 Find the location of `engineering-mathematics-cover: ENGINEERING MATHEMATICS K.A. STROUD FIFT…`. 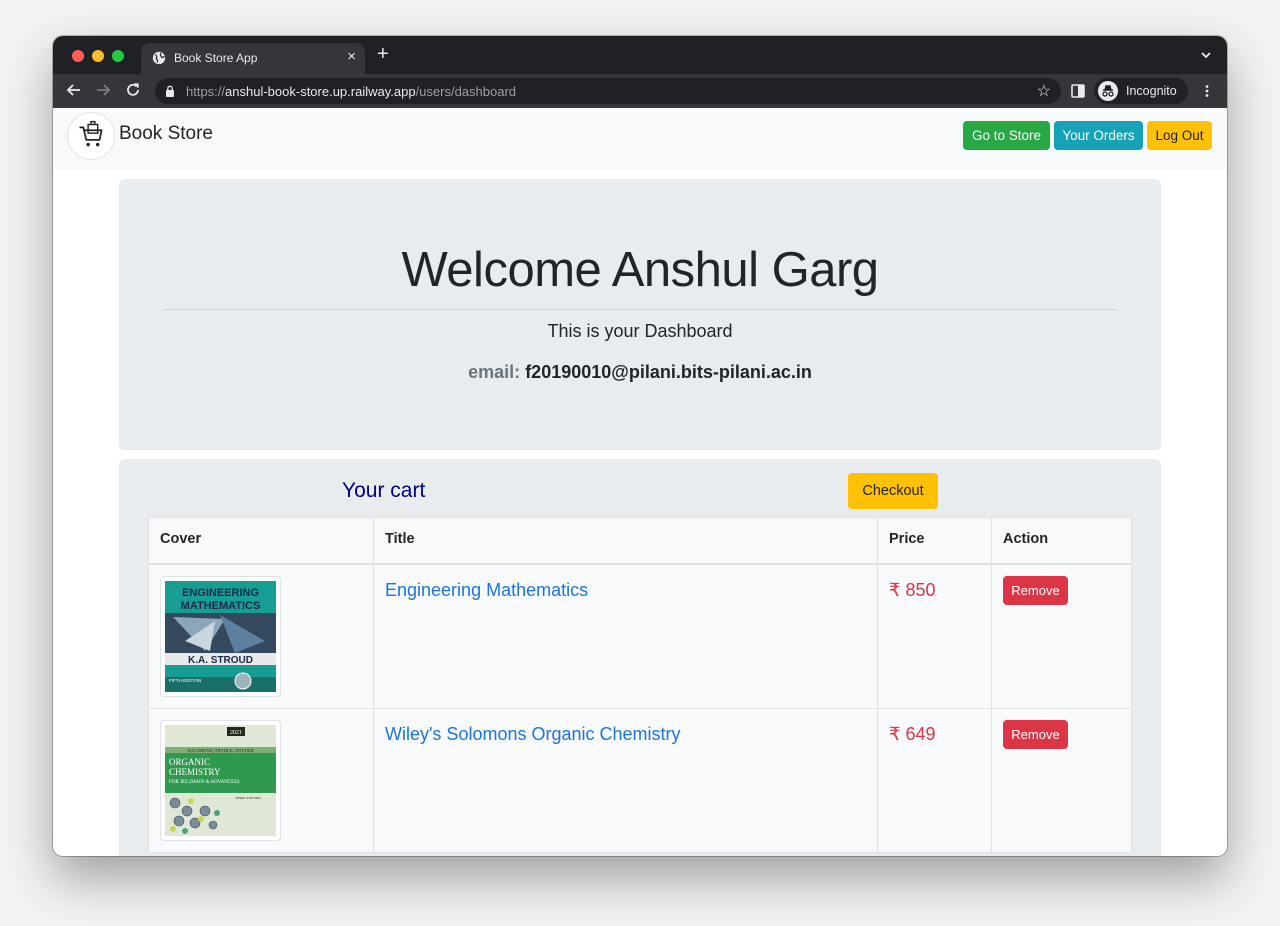

engineering-mathematics-cover: ENGINEERING MATHEMATICS K.A. STROUD FIFT… is located at coordinates (220, 636).